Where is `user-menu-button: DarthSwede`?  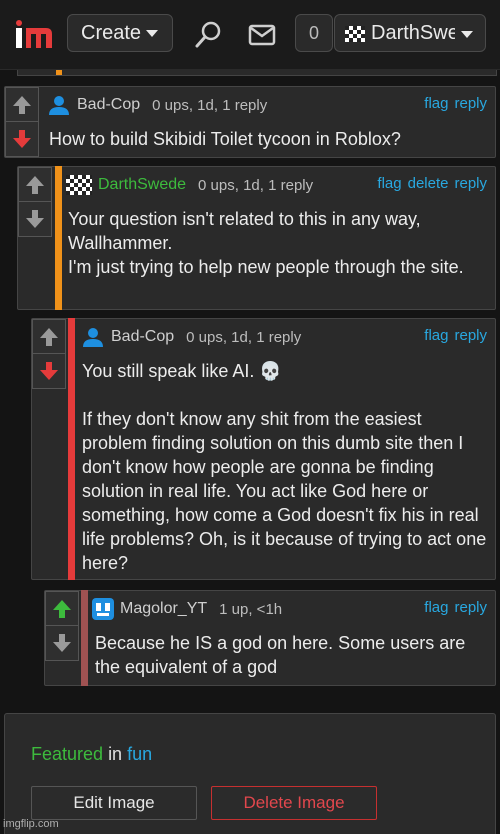 user-menu-button: DarthSwede is located at coordinates (410, 33).